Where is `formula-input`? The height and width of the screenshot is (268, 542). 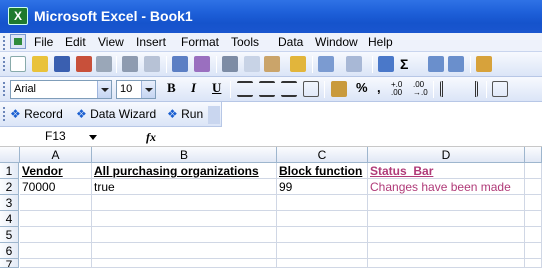
formula-input is located at coordinates (355, 137).